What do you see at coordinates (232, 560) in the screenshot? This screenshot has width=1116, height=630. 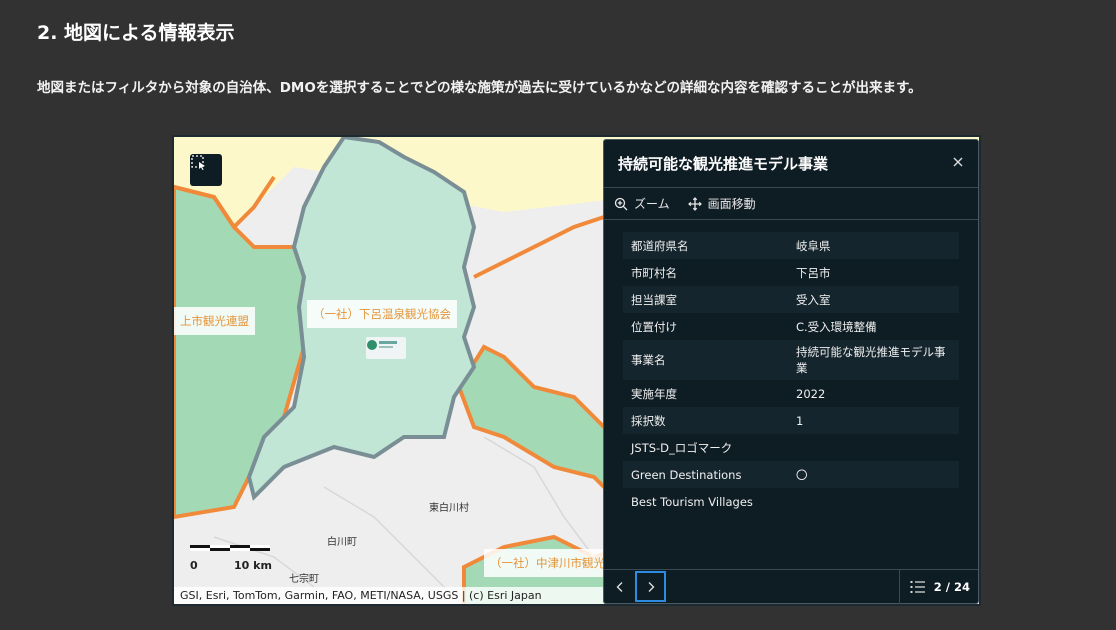 I see `scale-bar: 0 10 km` at bounding box center [232, 560].